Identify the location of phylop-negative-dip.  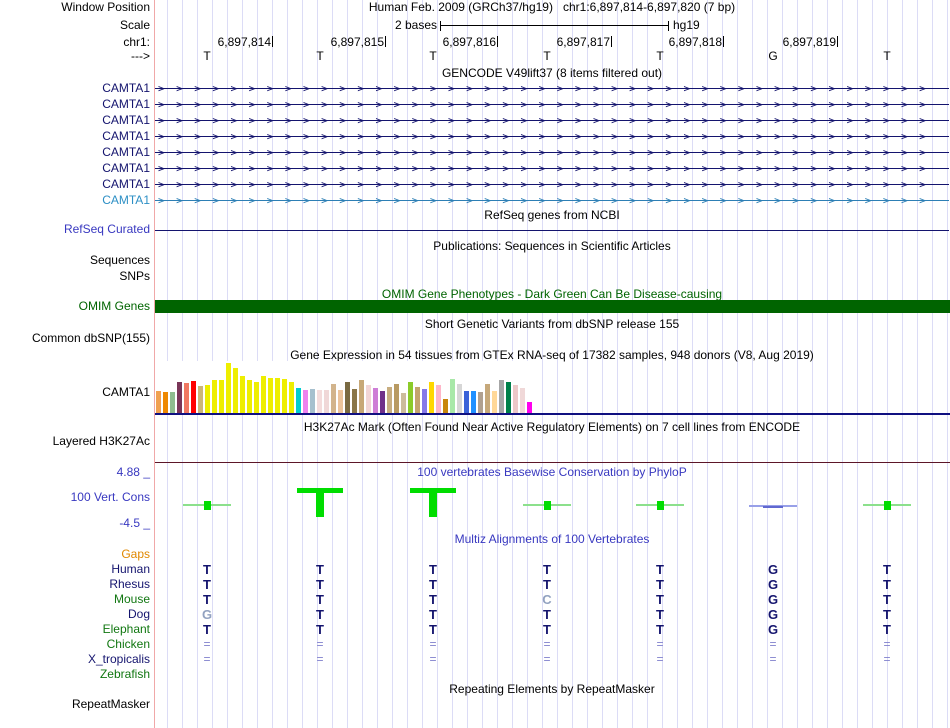
(773, 507).